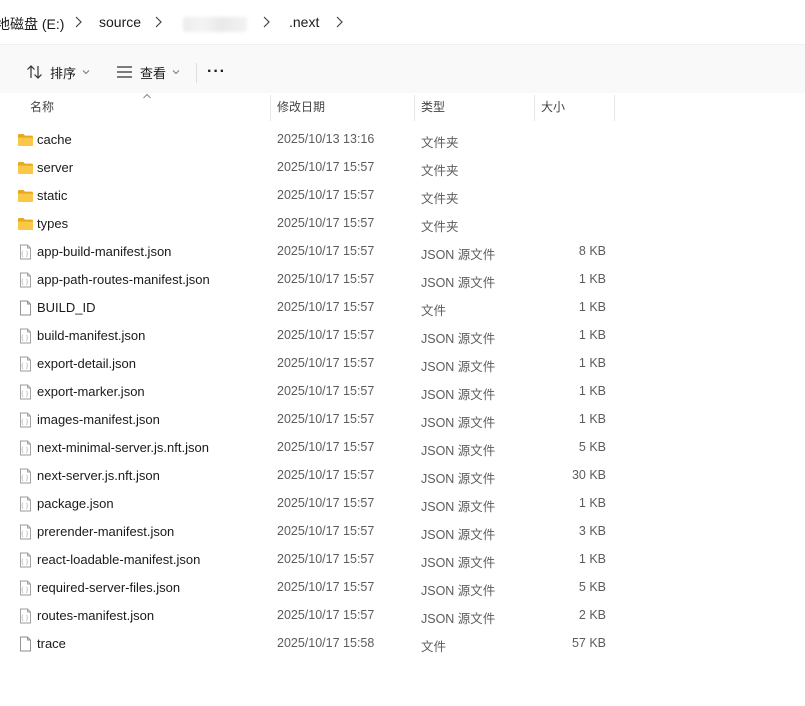 Image resolution: width=805 pixels, height=706 pixels. Describe the element at coordinates (153, 73) in the screenshot. I see `view-label: 查看` at that location.